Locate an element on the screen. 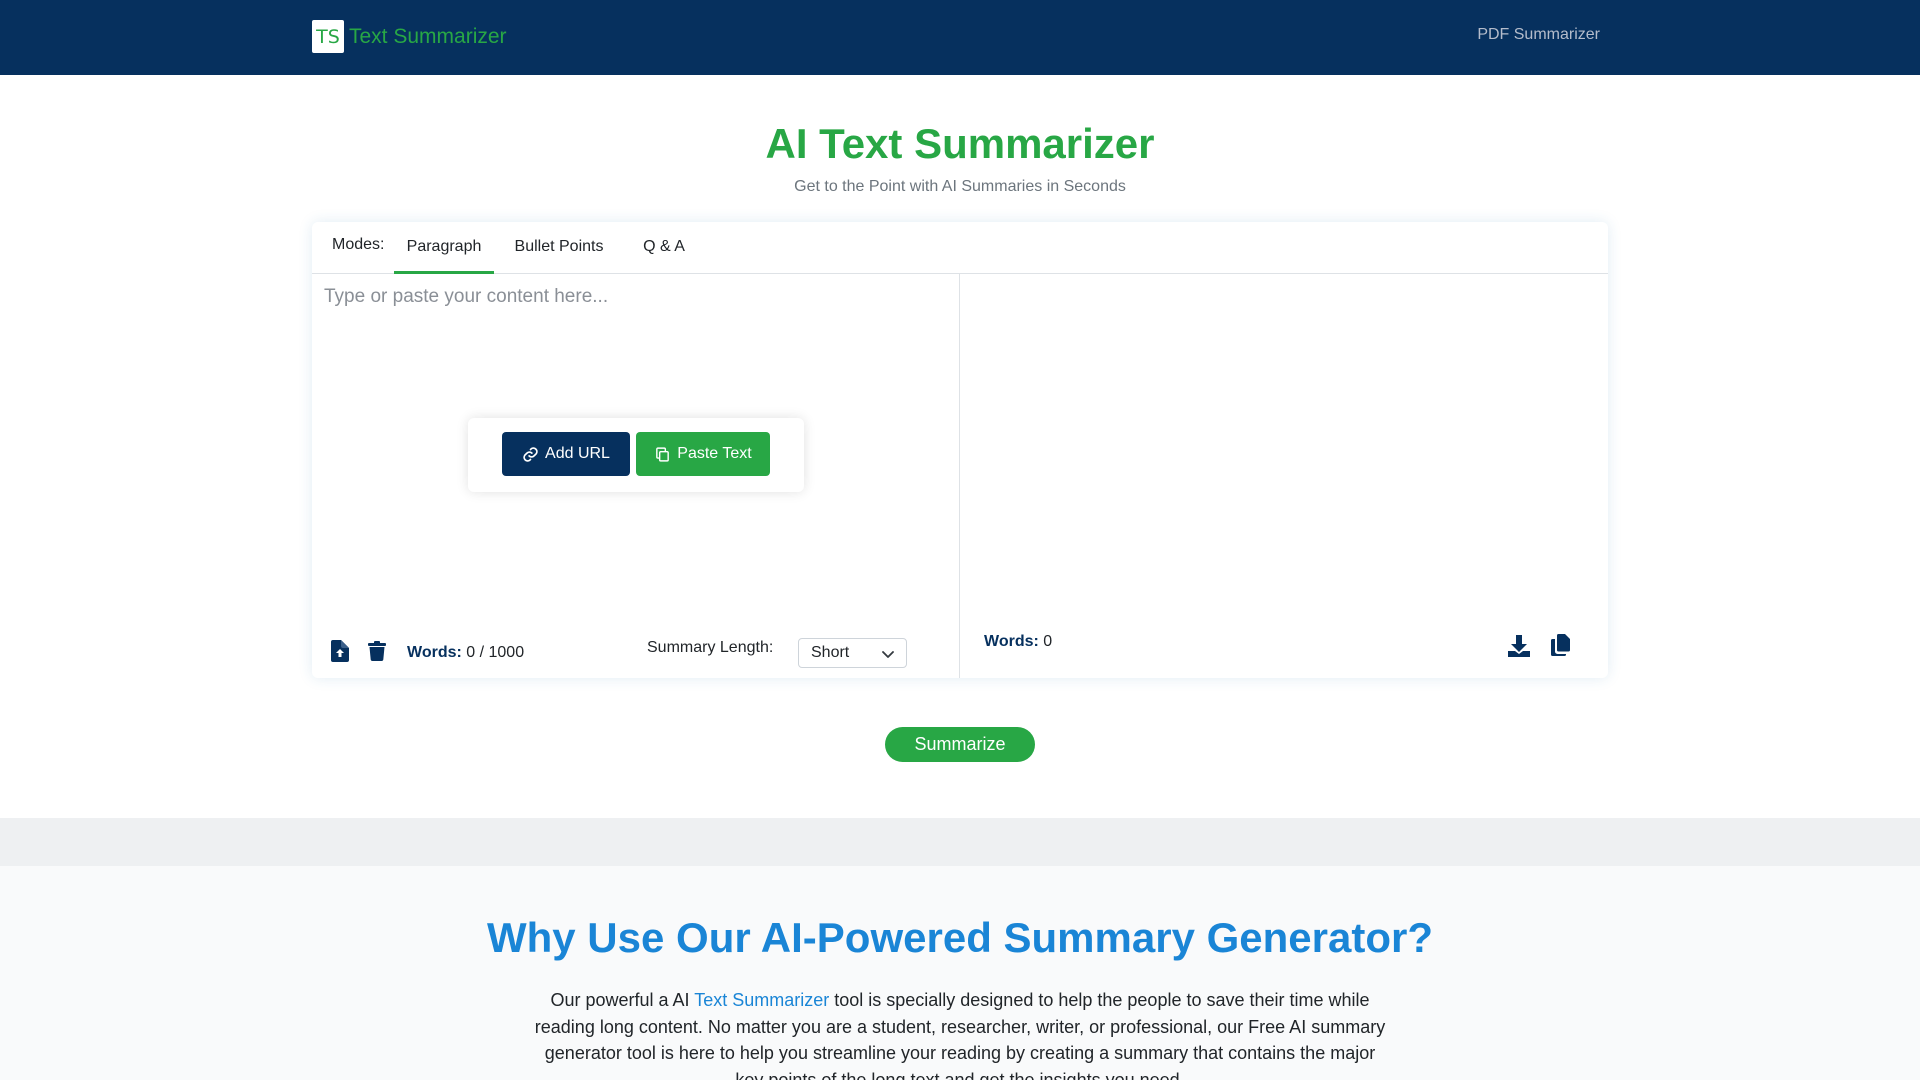 The image size is (1920, 1080). pane-divider is located at coordinates (959, 476).